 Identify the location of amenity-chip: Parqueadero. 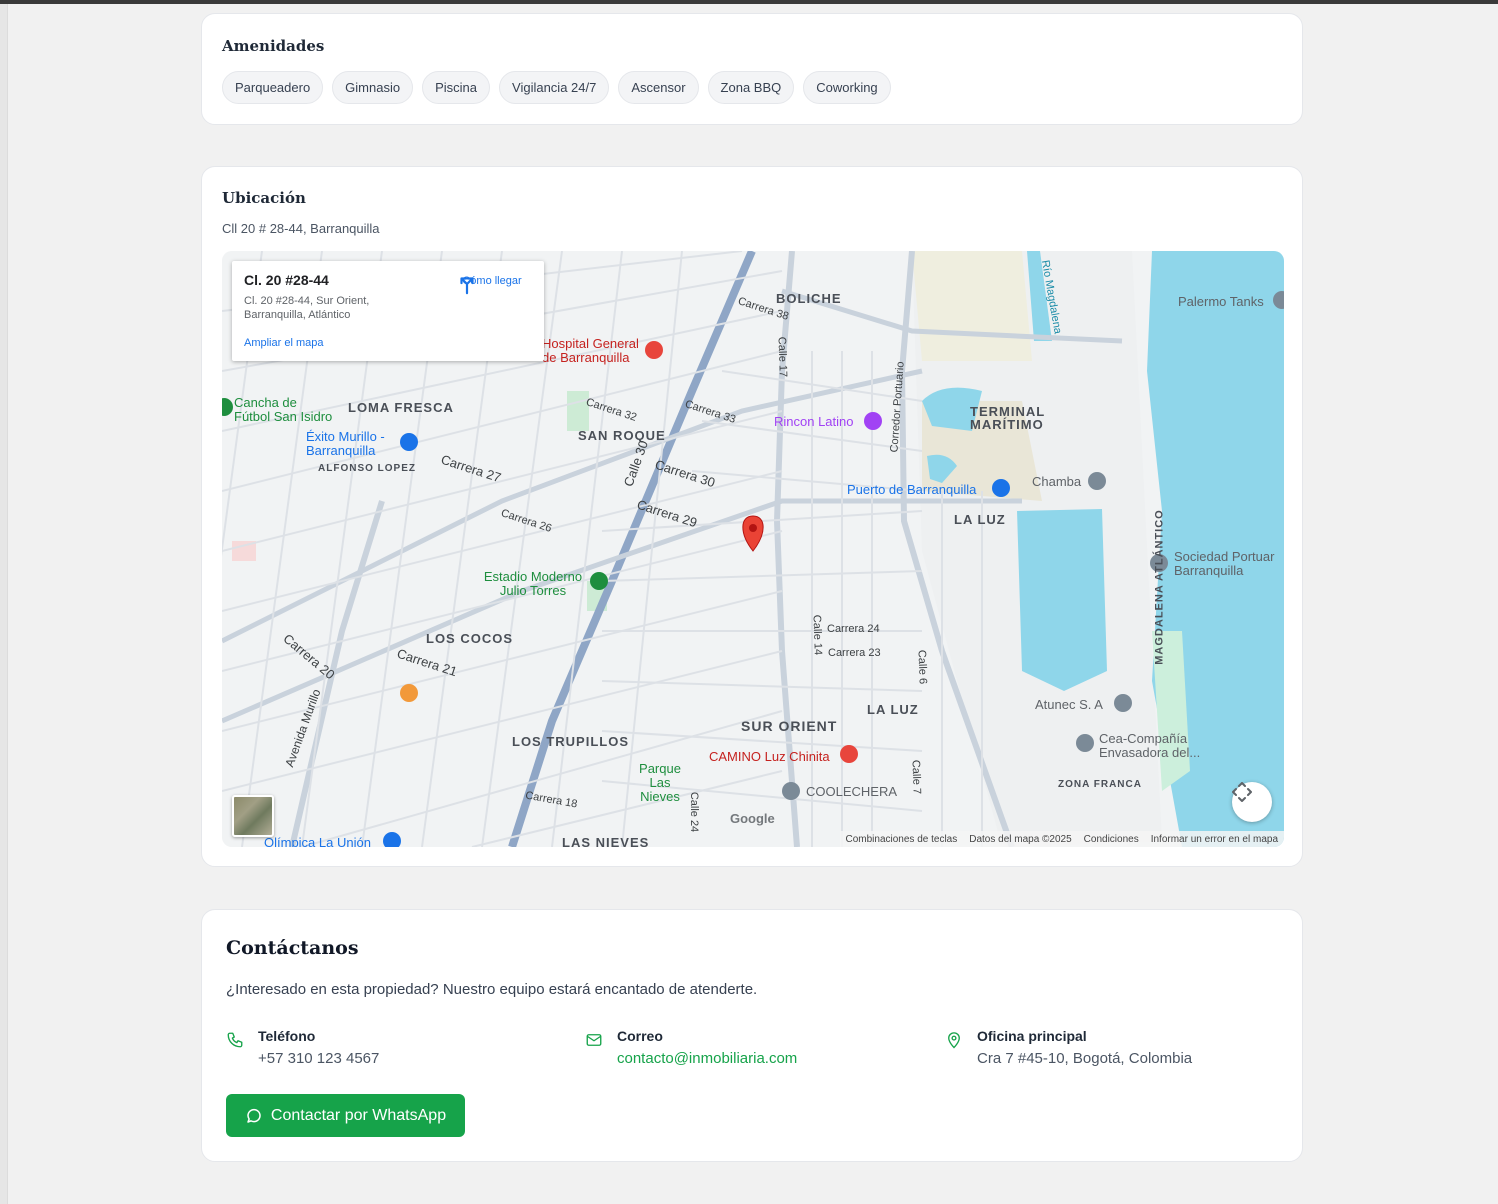
(273, 87).